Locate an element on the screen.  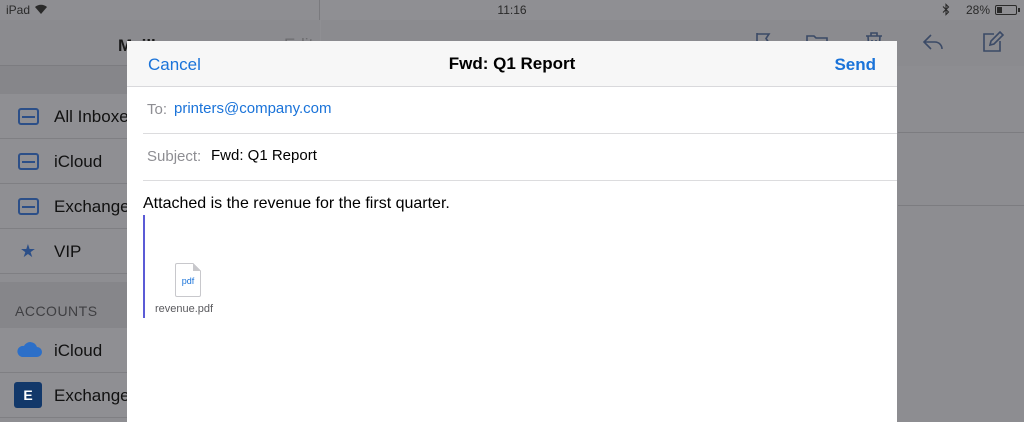
attachment-filename: revenue.pdf is located at coordinates (184, 309).